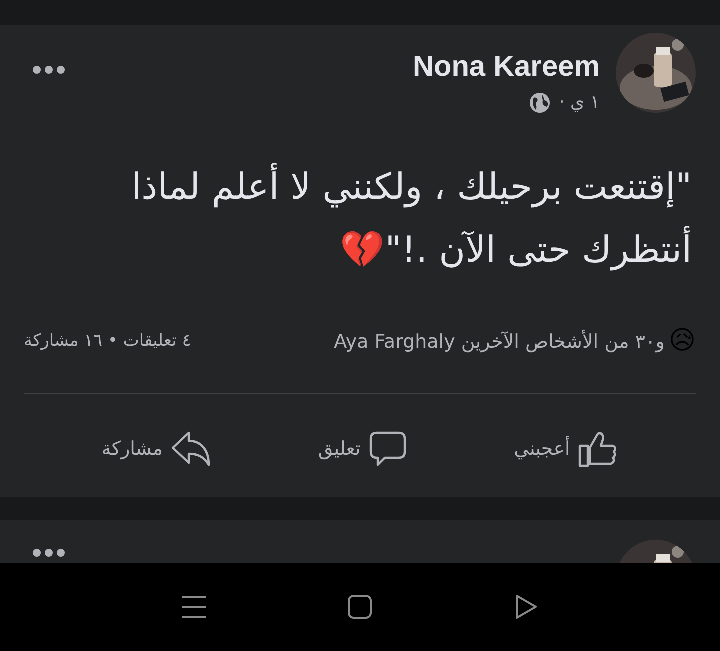 Image resolution: width=720 pixels, height=651 pixels. I want to click on globe-icon, so click(540, 103).